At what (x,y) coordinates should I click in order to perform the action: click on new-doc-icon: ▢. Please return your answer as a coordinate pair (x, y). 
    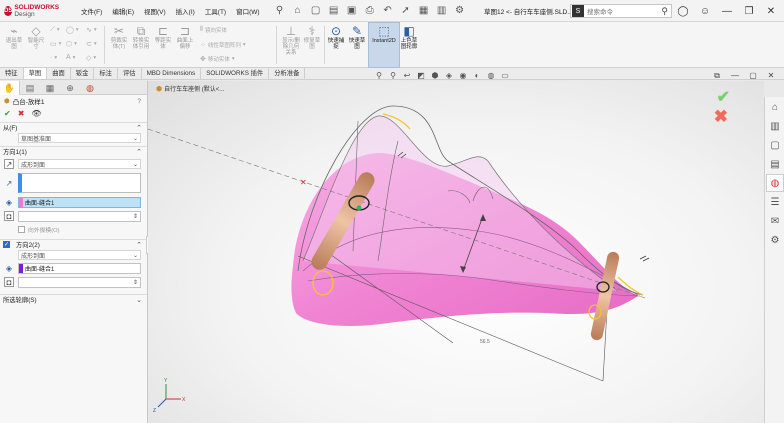
    Looking at the image, I should click on (316, 11).